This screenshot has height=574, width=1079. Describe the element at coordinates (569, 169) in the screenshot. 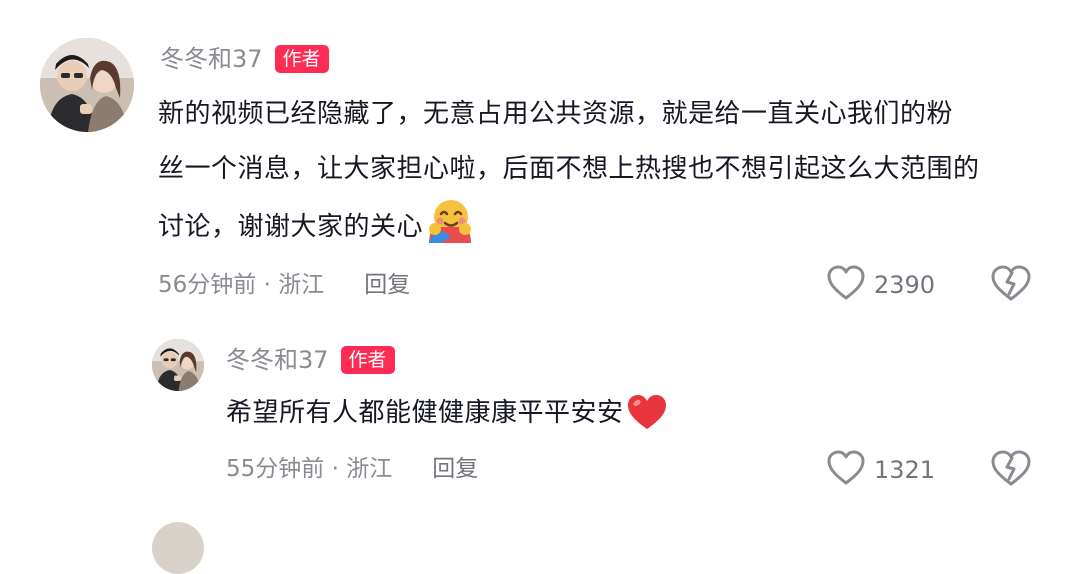

I see `comment-text-line: 丝一个消息，让大家担心啦，后面不想上热搜也不想引起这么大范围的` at that location.